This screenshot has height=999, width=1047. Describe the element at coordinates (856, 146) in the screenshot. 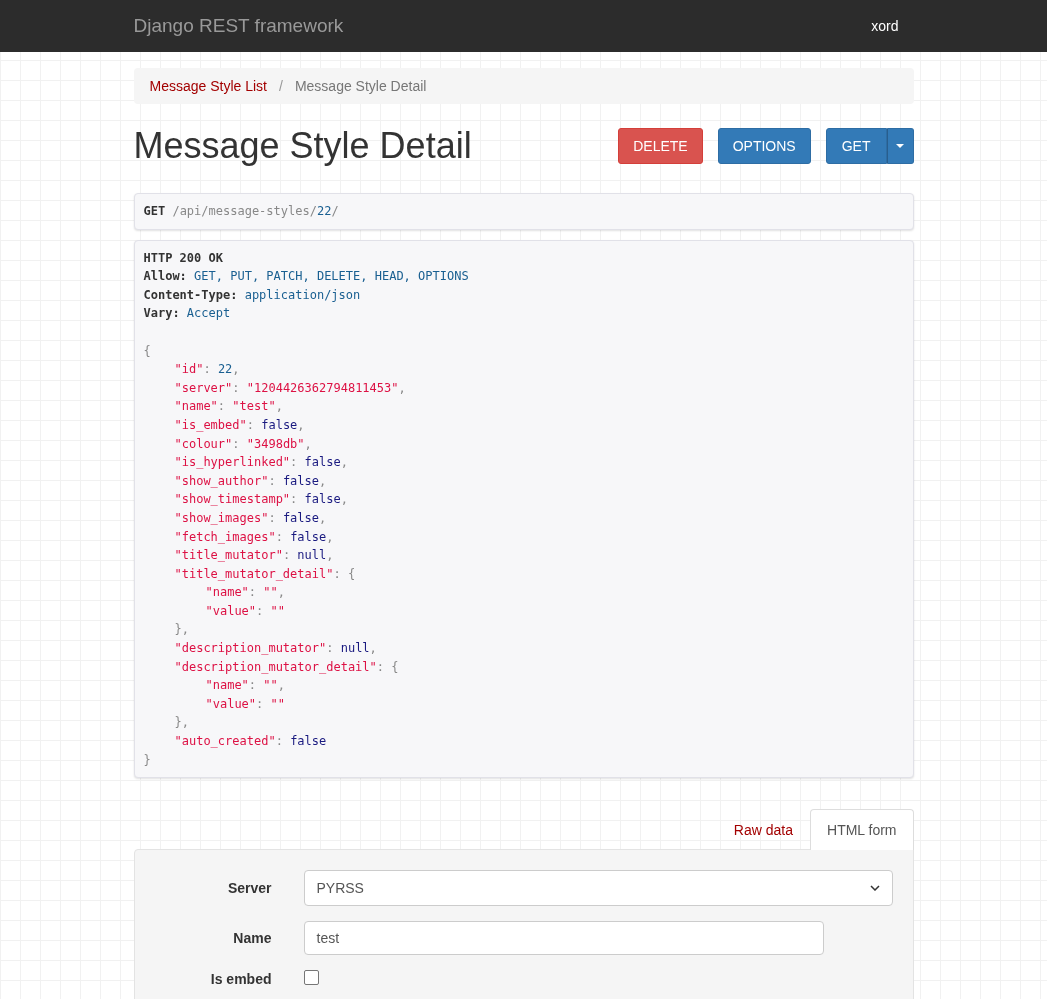

I see `get-button: GET` at that location.